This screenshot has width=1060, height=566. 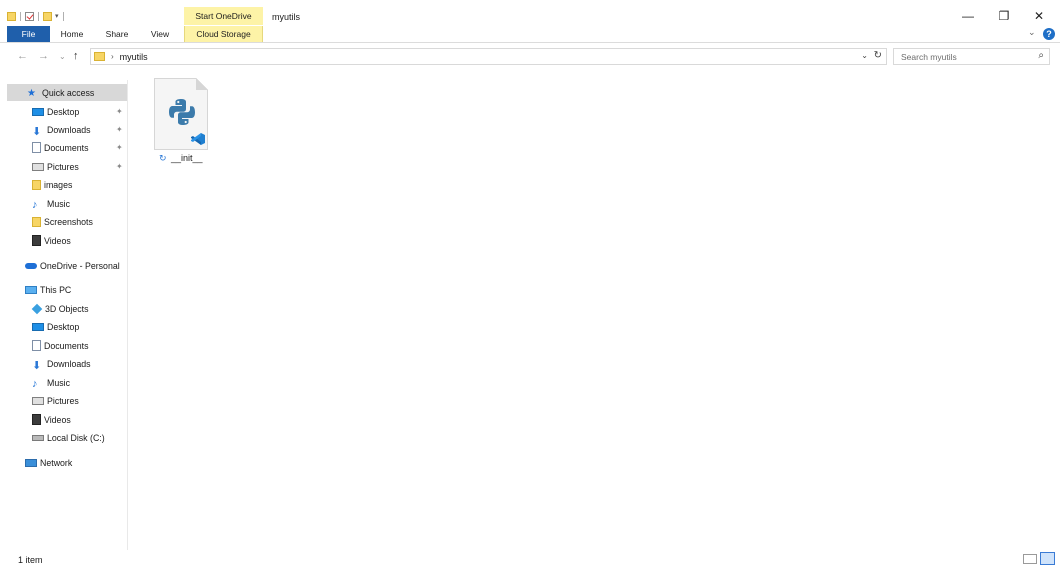 I want to click on navigation-pane-divider, so click(x=127, y=315).